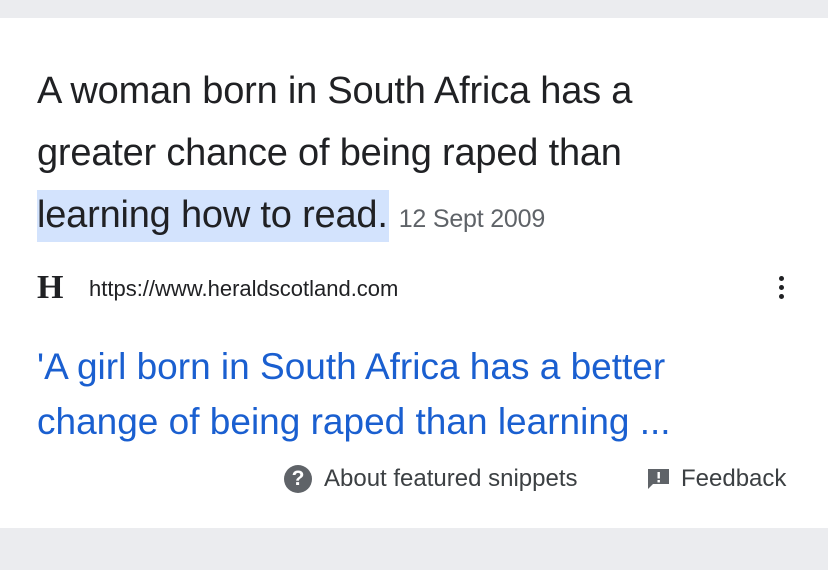  Describe the element at coordinates (335, 91) in the screenshot. I see `snippet-line-1: A woman born in South Africa has a` at that location.